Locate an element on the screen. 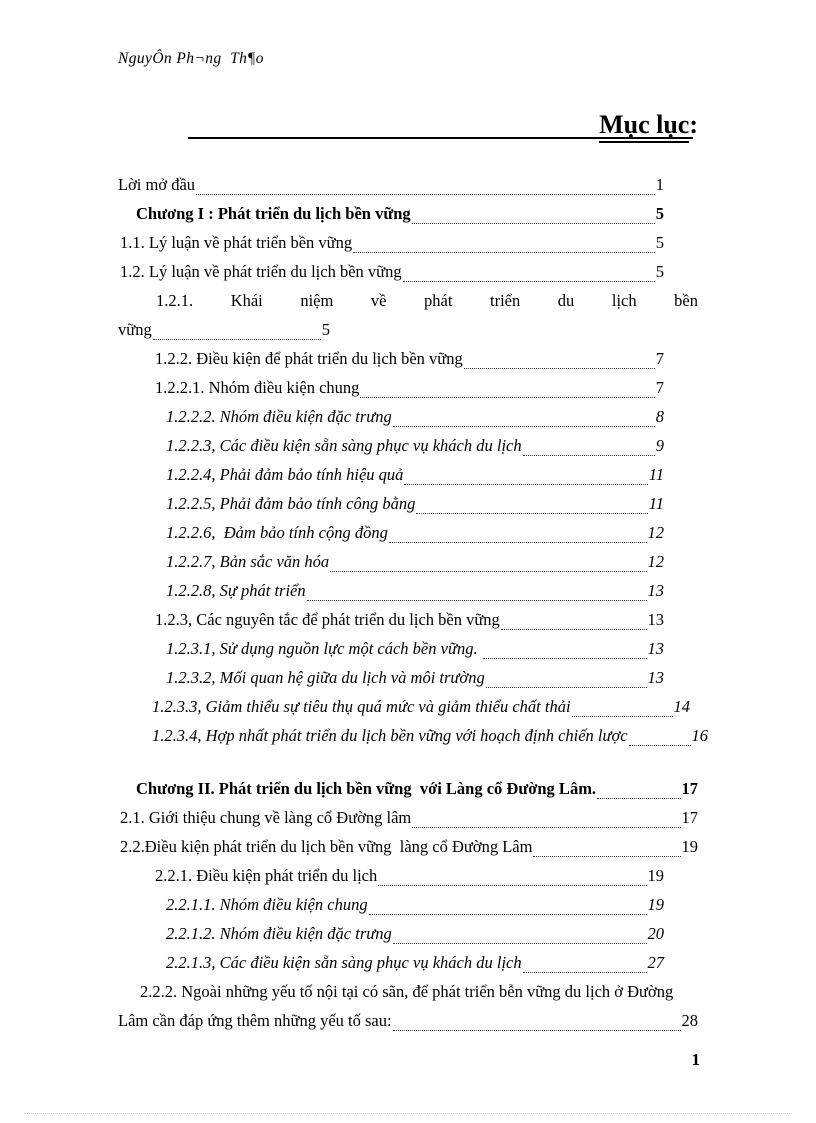 The height and width of the screenshot is (1123, 816). toc-entry-page: 1 is located at coordinates (659, 184).